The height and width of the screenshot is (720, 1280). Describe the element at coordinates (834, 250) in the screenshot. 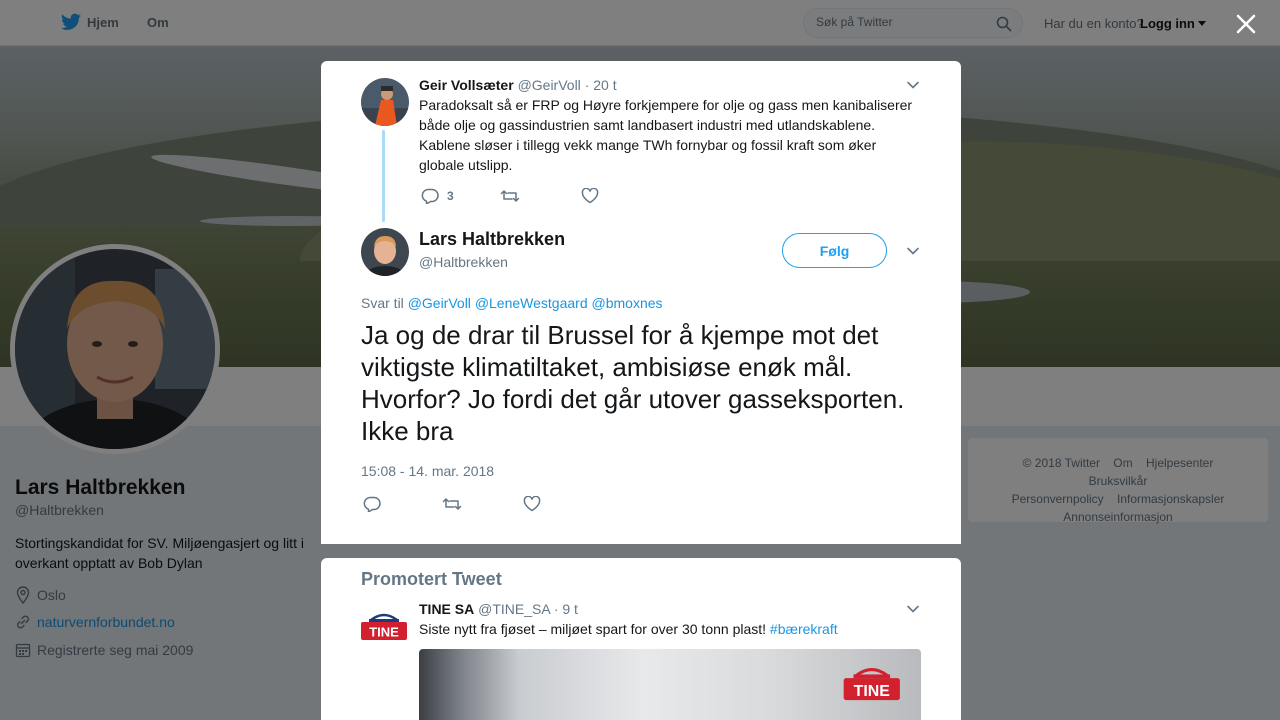

I see `follow-button: Følg` at that location.